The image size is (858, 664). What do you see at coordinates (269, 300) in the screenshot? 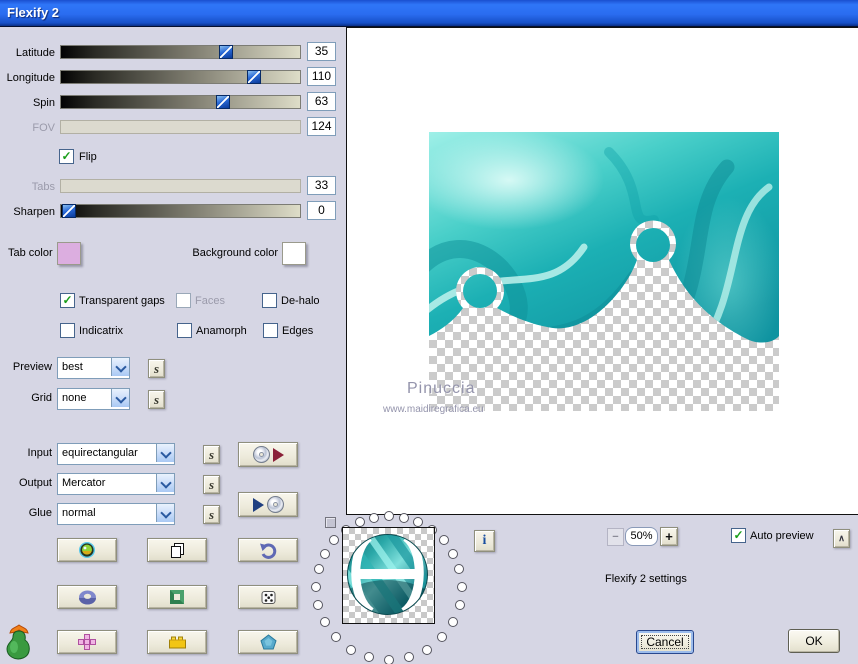
I see `dehalo-checkbox` at bounding box center [269, 300].